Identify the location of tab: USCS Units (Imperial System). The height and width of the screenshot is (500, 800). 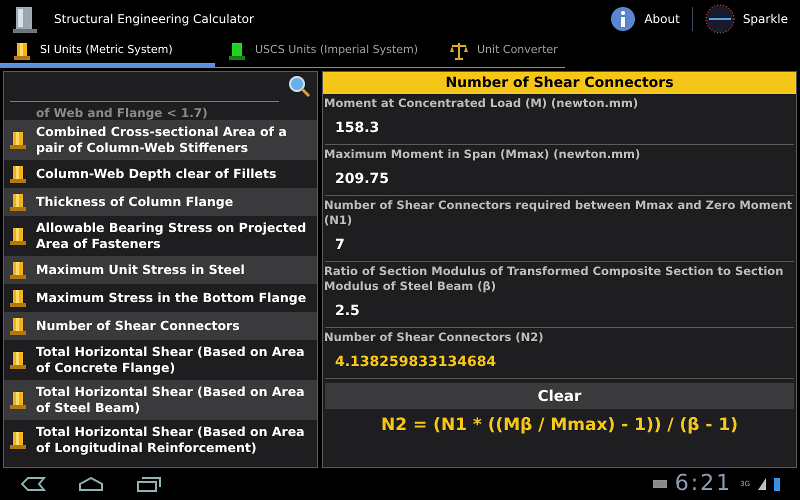
(320, 52).